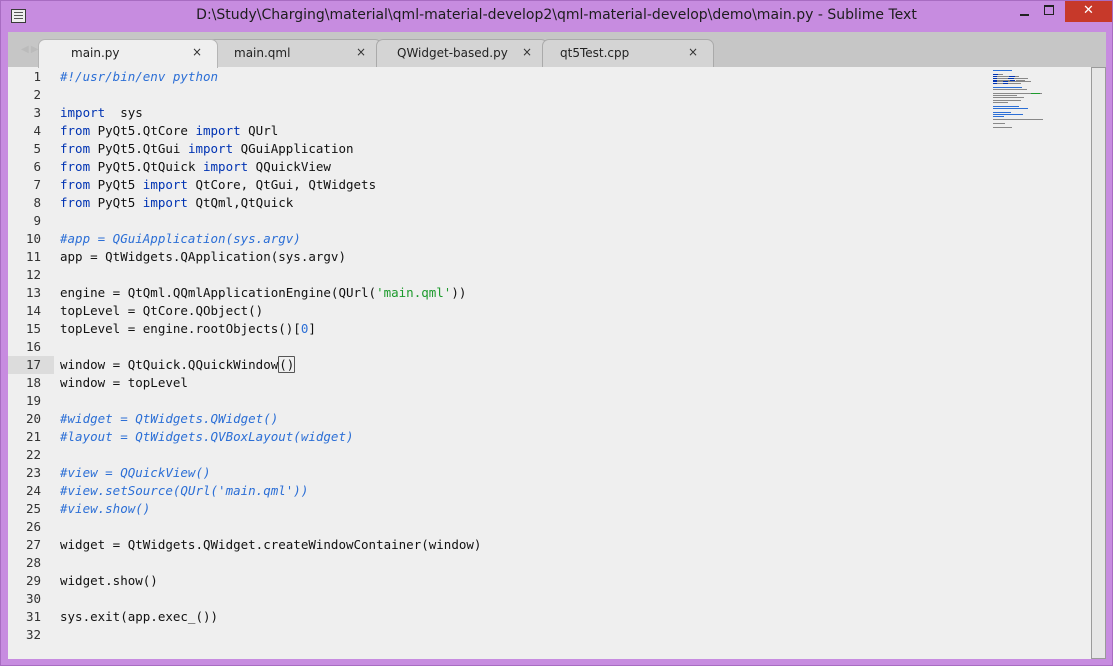 The width and height of the screenshot is (1113, 666). I want to click on line-number: 14, so click(33, 310).